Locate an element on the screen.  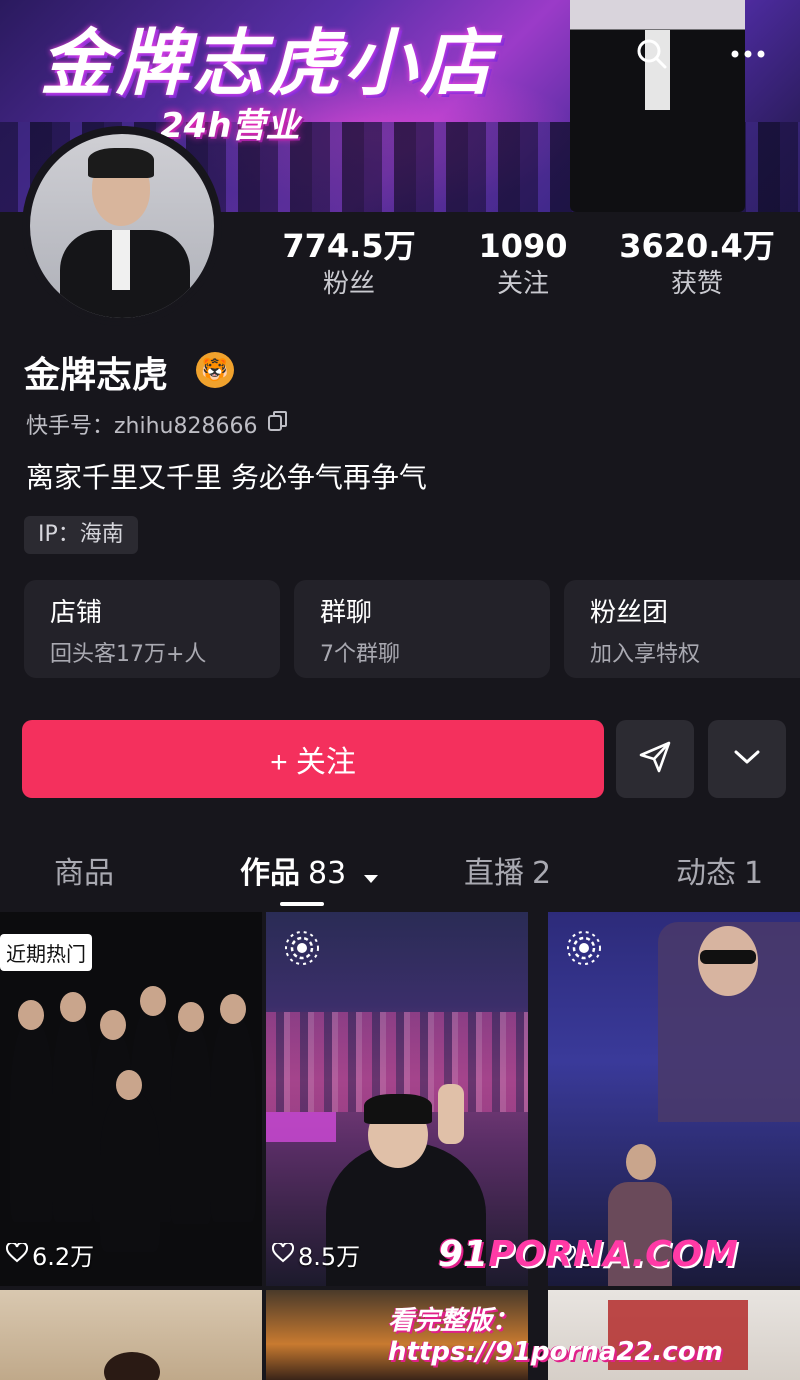
stat-following: 1090 关注 is located at coordinates (523, 264).